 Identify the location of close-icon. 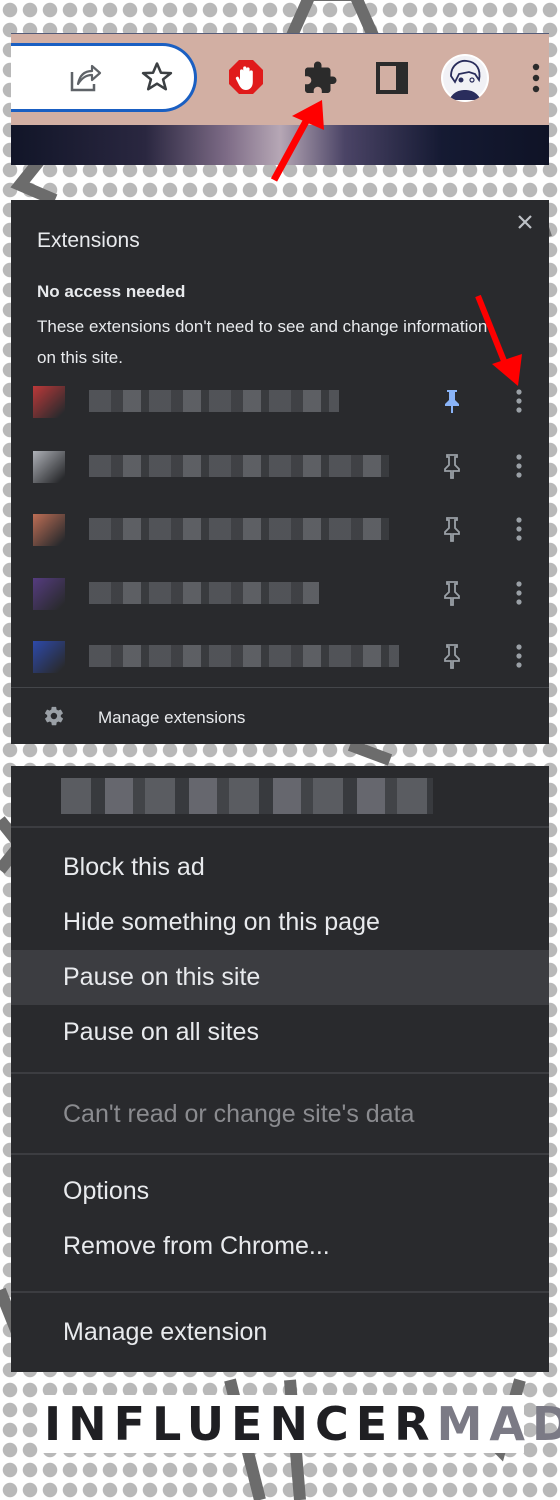
(525, 222).